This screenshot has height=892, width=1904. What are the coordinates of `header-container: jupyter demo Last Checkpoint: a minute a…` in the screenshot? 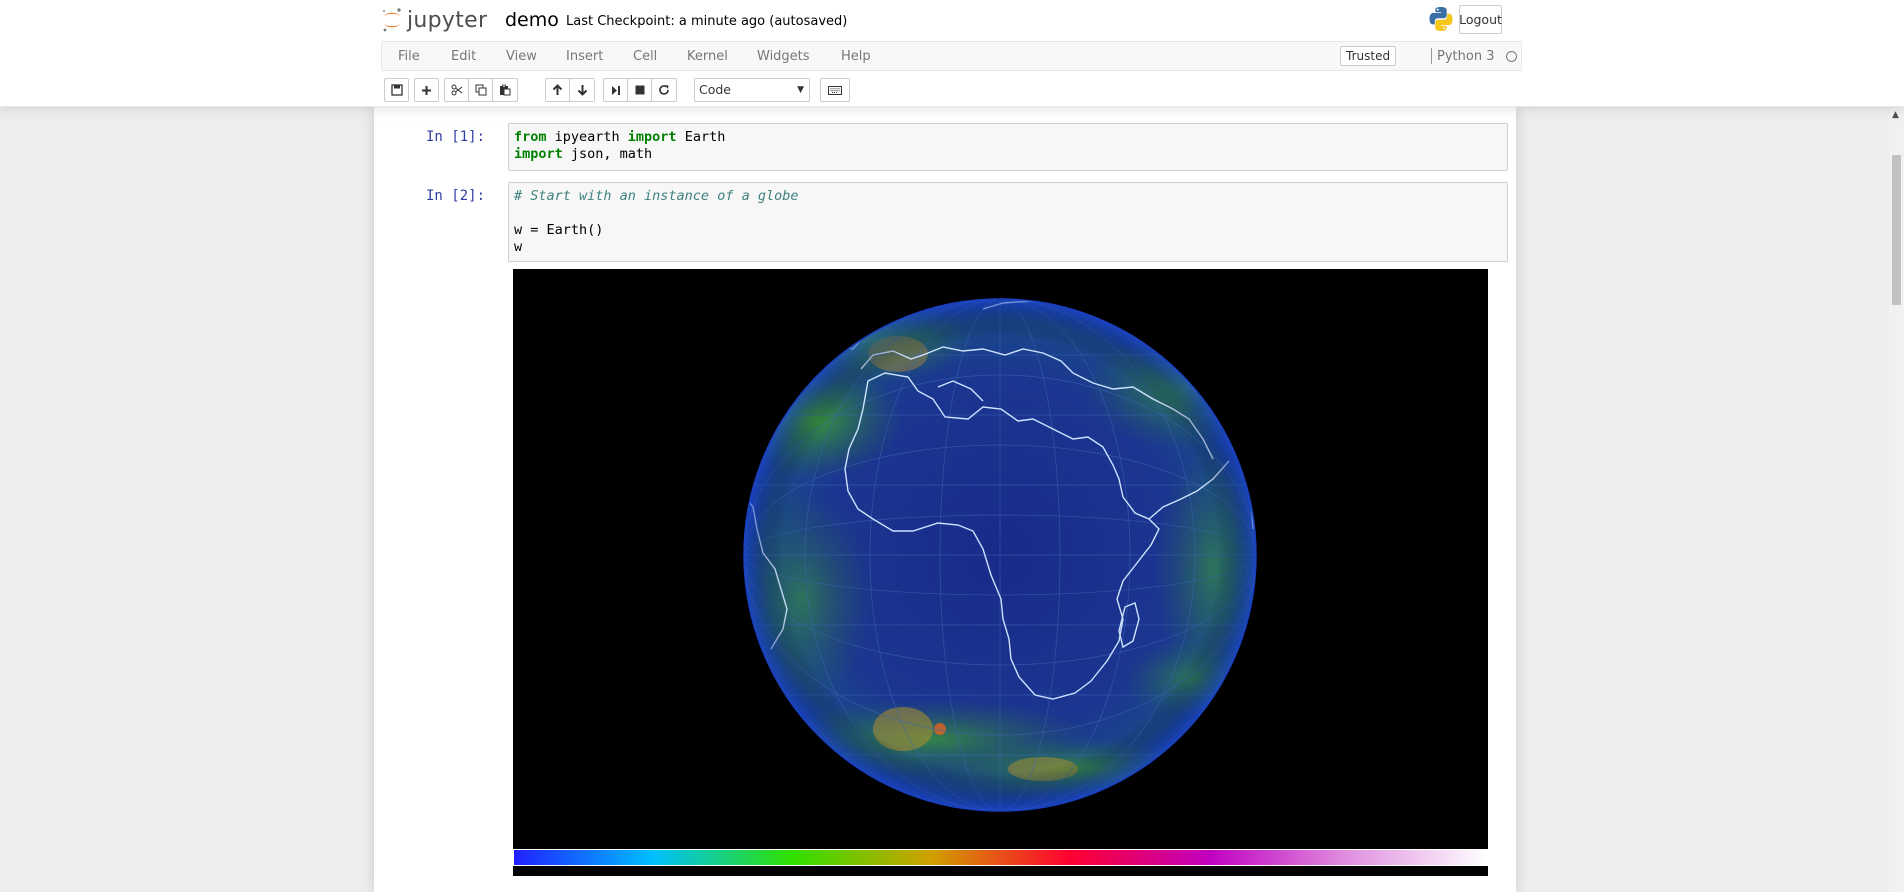 It's located at (951, 20).